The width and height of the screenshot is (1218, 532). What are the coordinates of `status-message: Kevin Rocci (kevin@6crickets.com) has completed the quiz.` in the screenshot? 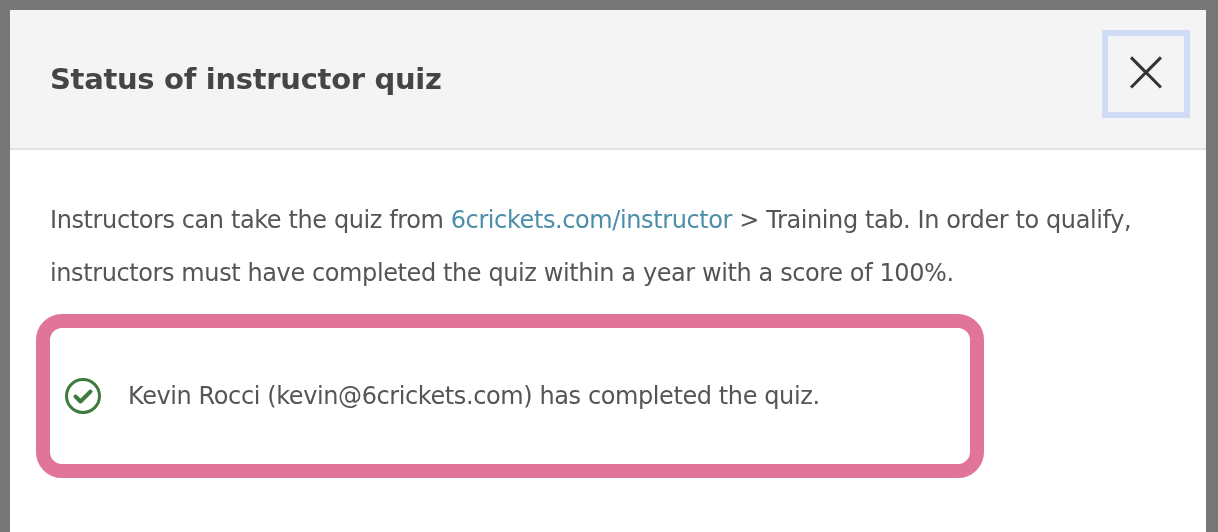 It's located at (474, 396).